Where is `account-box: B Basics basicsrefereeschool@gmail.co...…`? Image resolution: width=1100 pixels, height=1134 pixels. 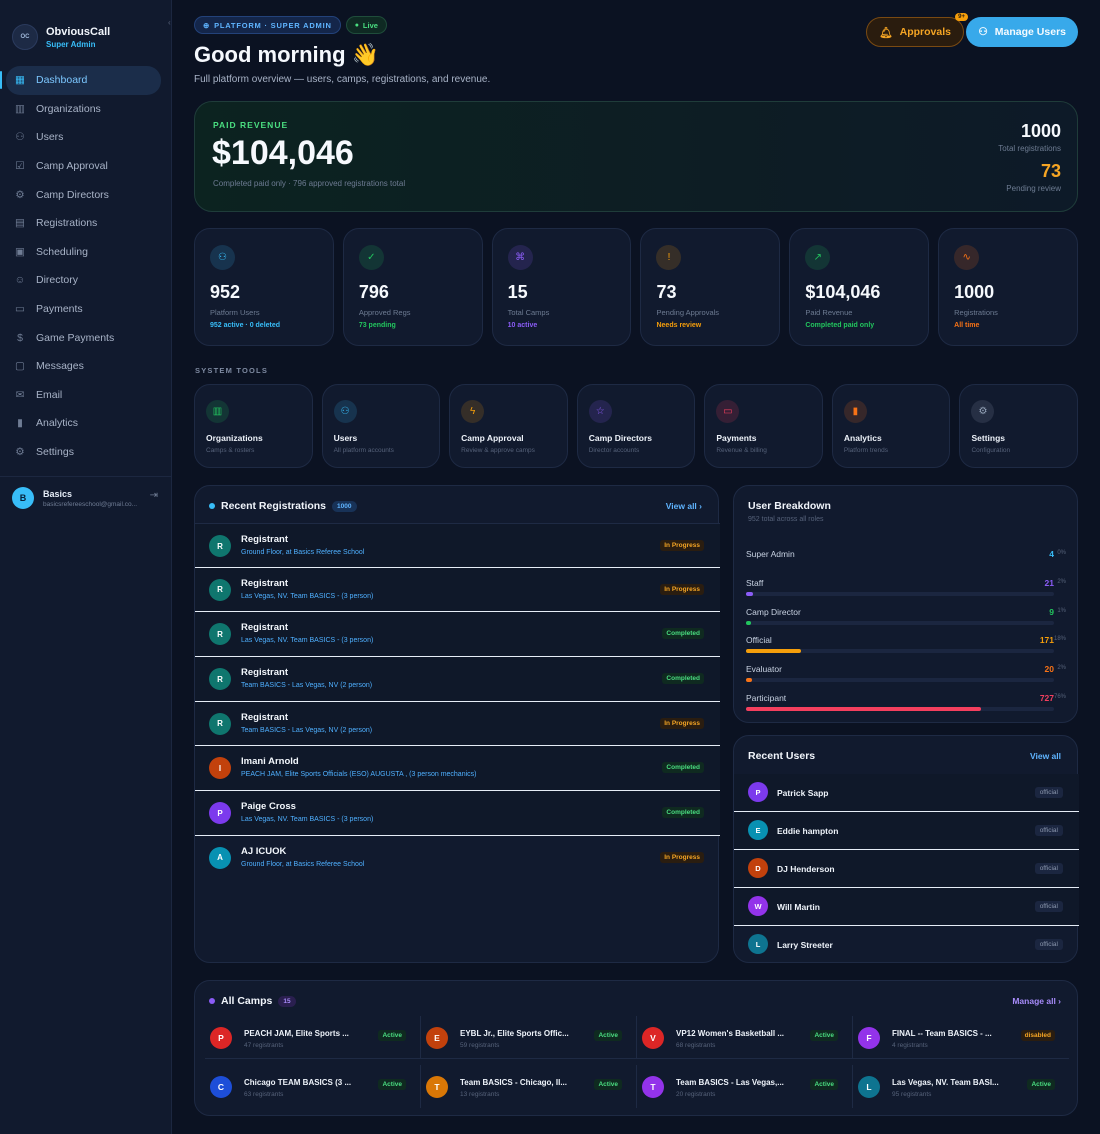 account-box: B Basics basicsrefereeschool@gmail.co...… is located at coordinates (86, 497).